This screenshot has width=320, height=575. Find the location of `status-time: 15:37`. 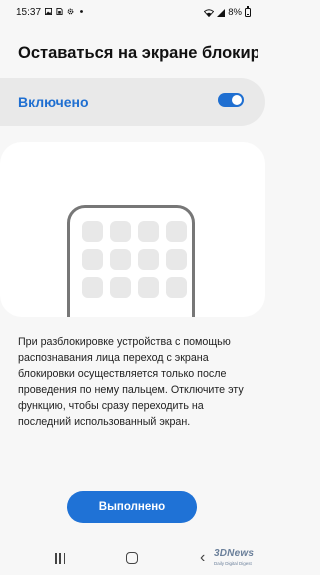

status-time: 15:37 is located at coordinates (29, 12).